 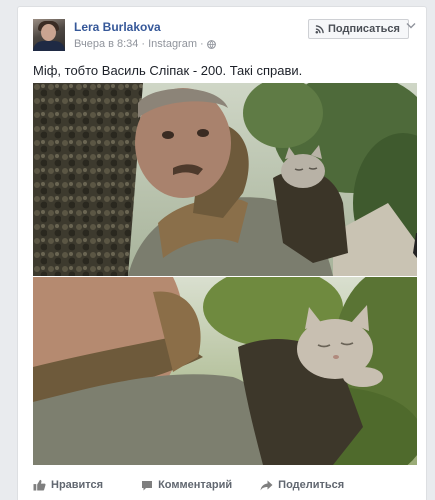 I want to click on author-avatar, so click(x=49, y=35).